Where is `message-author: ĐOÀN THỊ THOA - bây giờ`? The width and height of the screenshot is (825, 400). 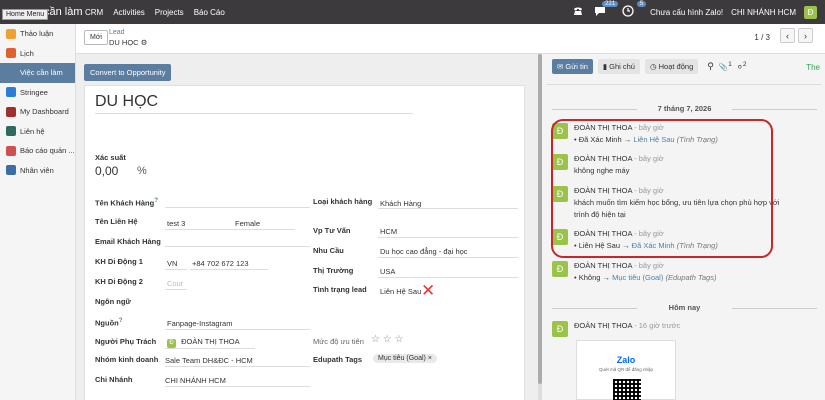
message-author: ĐOÀN THỊ THOA - bây giờ is located at coordinates (619, 265).